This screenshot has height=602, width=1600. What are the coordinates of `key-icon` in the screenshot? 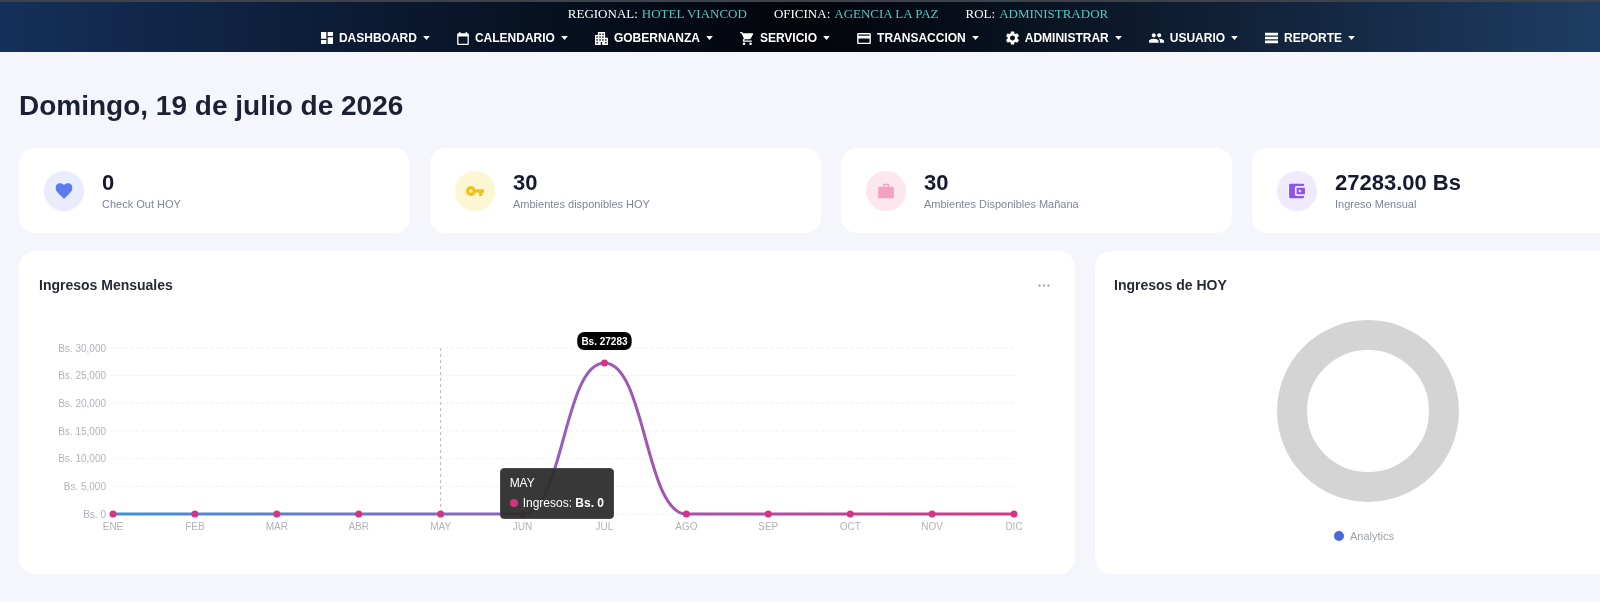 It's located at (475, 190).